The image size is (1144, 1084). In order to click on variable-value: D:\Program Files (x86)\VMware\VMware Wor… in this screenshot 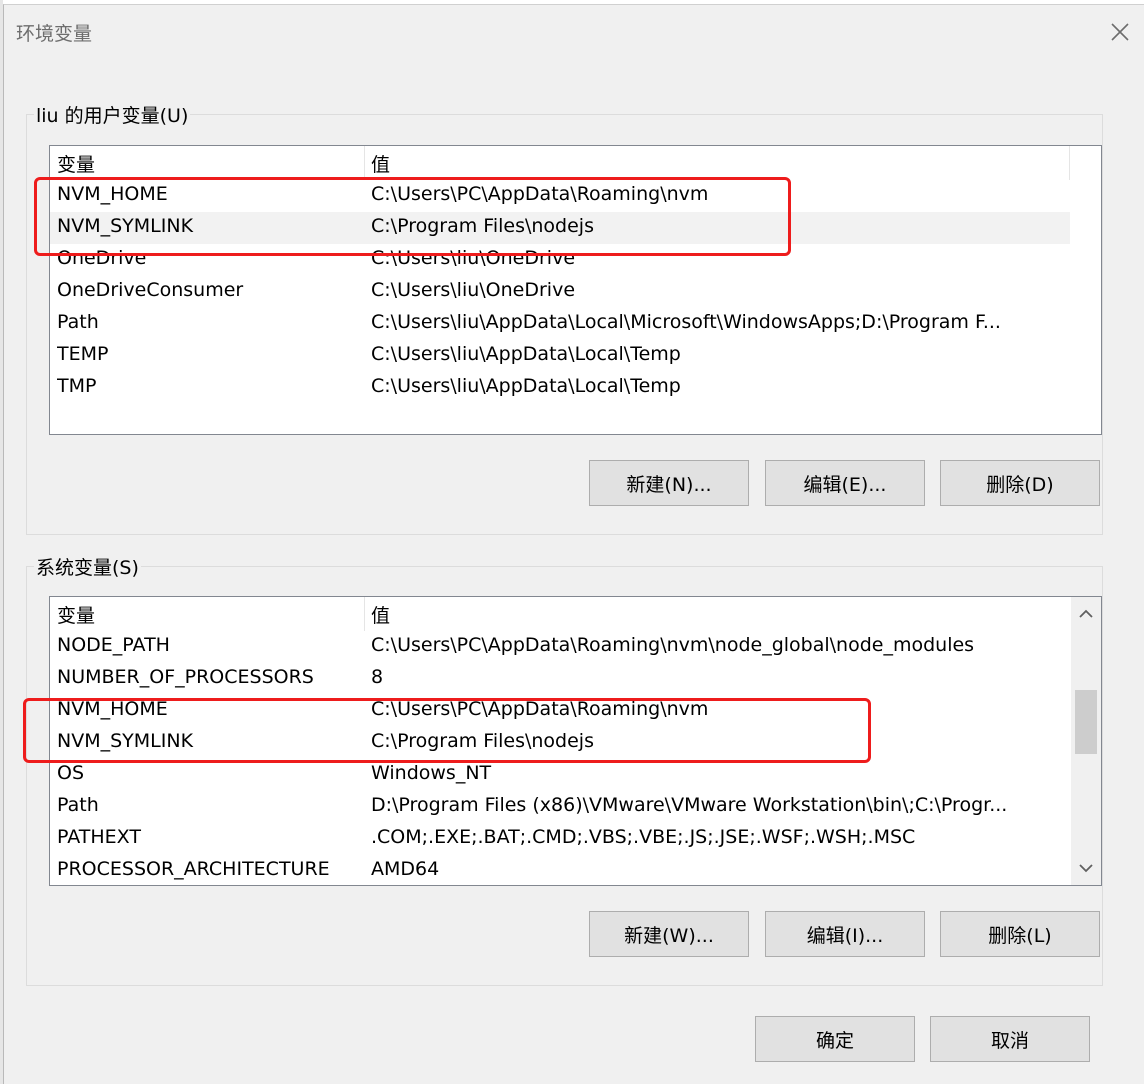, I will do `click(689, 805)`.